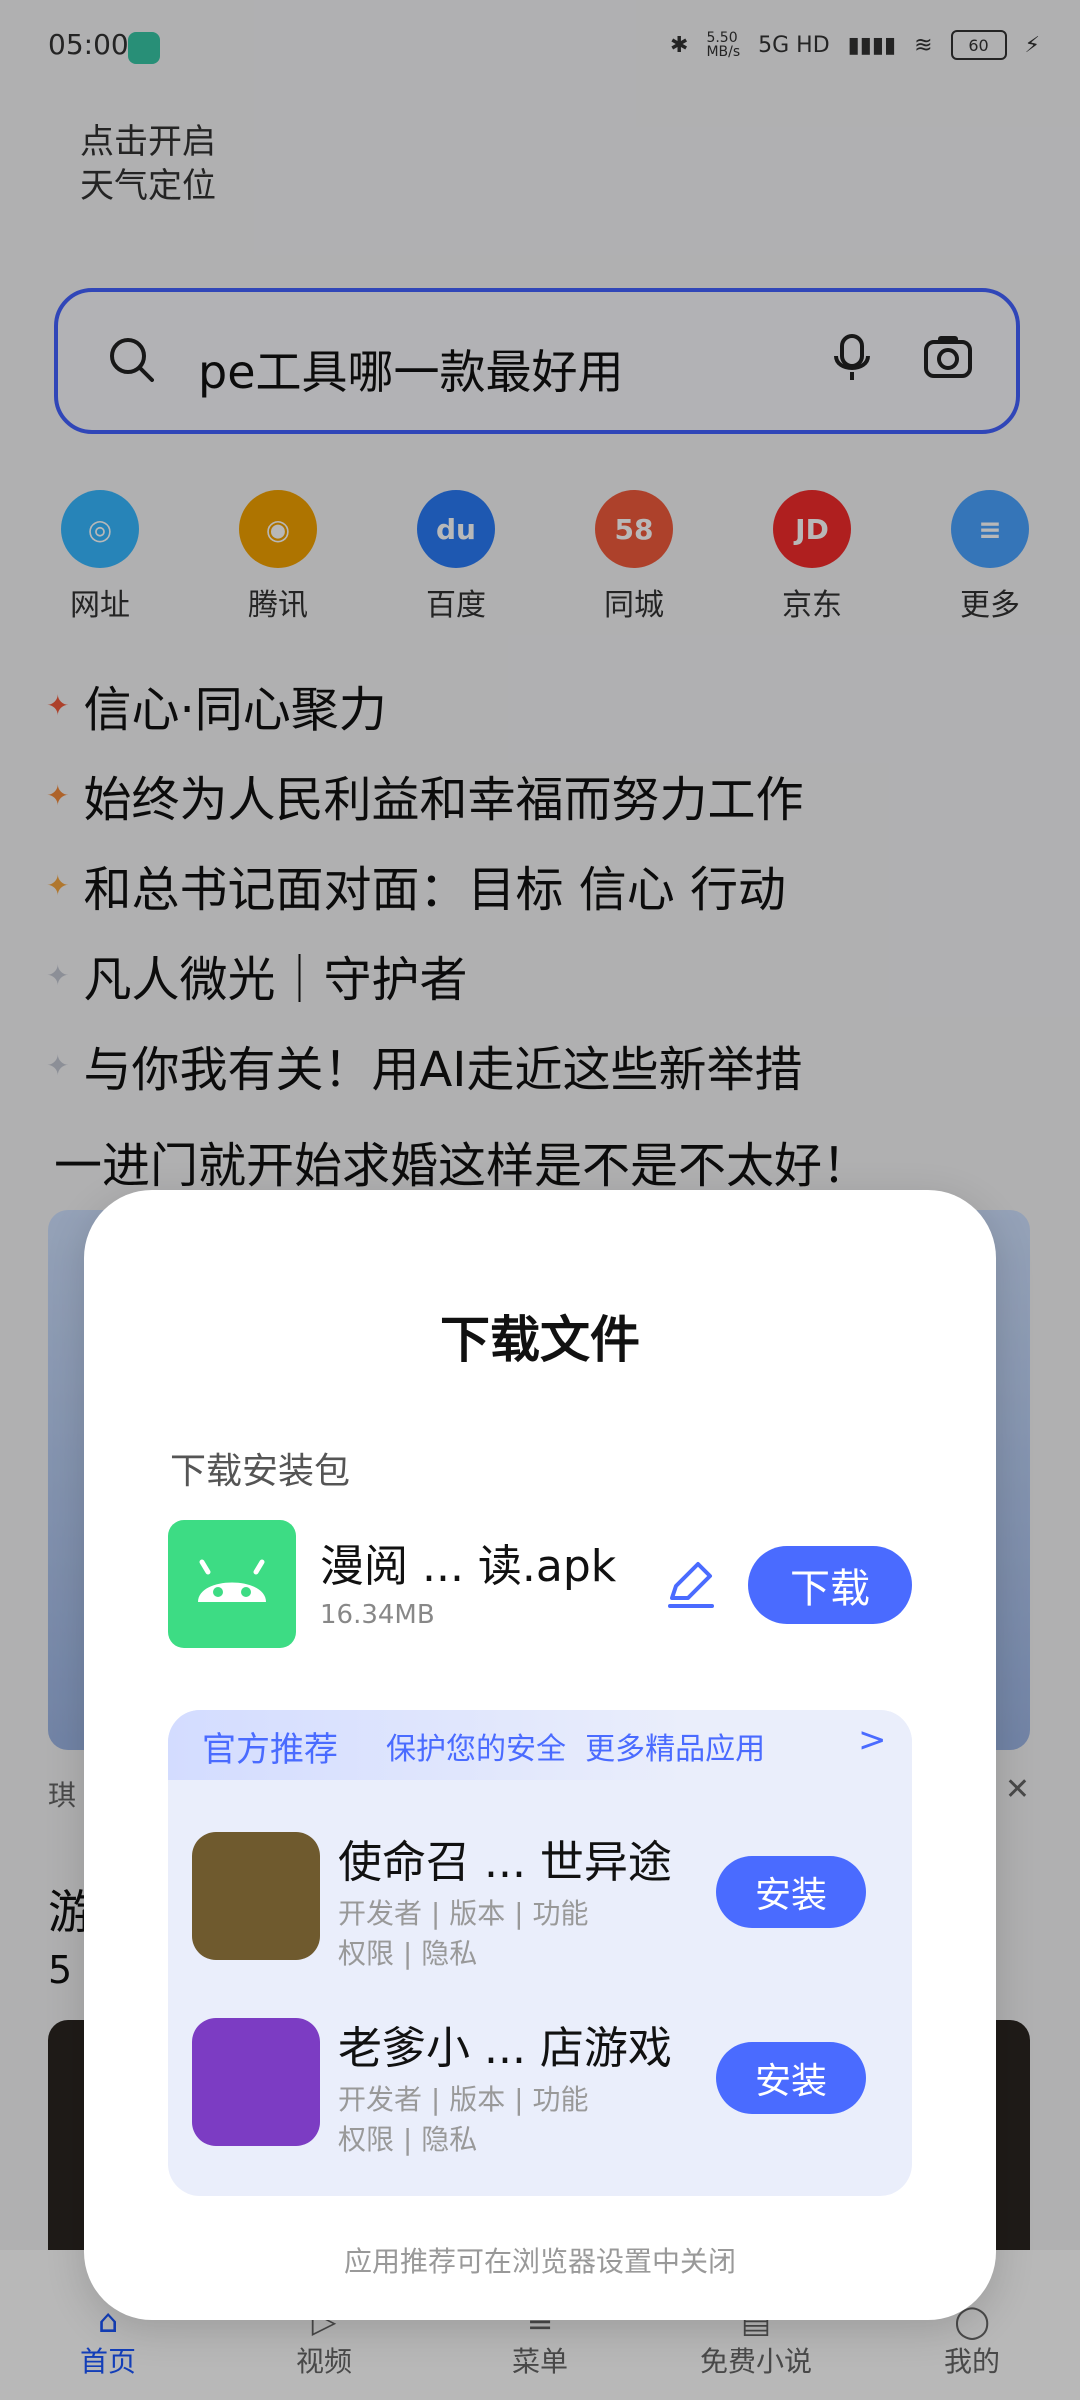  I want to click on app-name: 使命召 ... 世异途, so click(505, 1862).